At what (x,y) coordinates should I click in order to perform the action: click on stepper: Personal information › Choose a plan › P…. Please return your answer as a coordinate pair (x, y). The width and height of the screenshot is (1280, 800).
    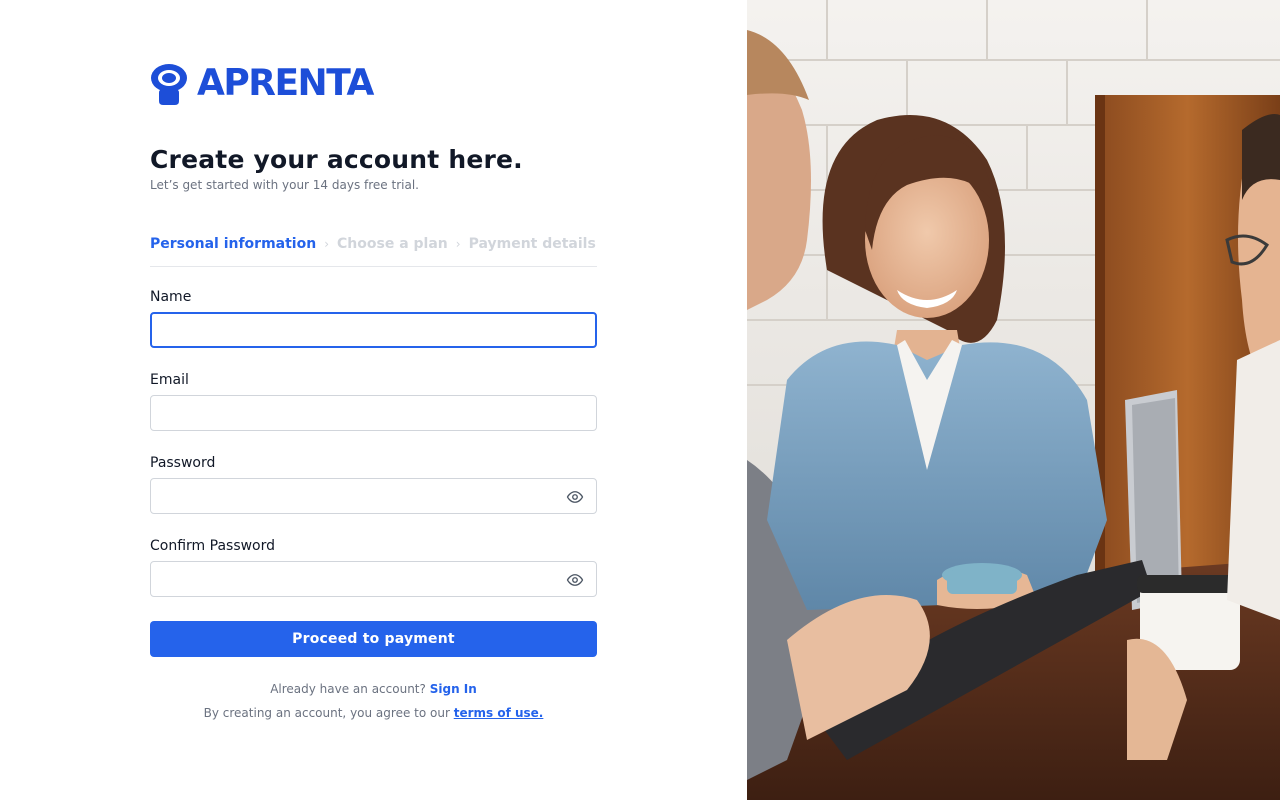
    Looking at the image, I should click on (373, 244).